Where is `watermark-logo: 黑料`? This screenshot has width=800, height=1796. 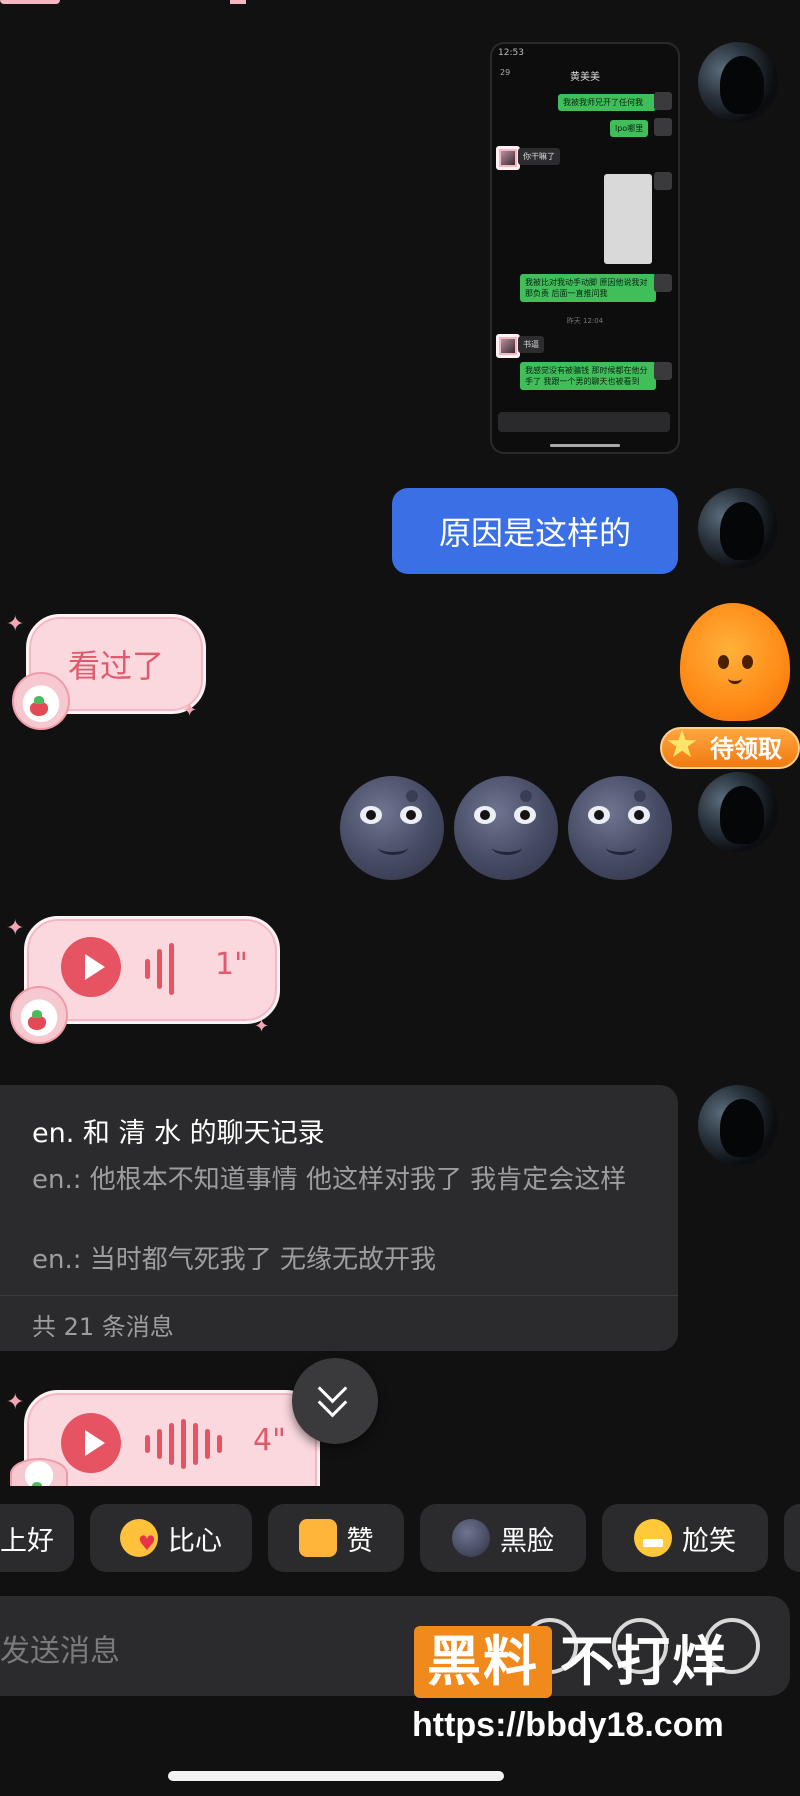 watermark-logo: 黑料 is located at coordinates (483, 1662).